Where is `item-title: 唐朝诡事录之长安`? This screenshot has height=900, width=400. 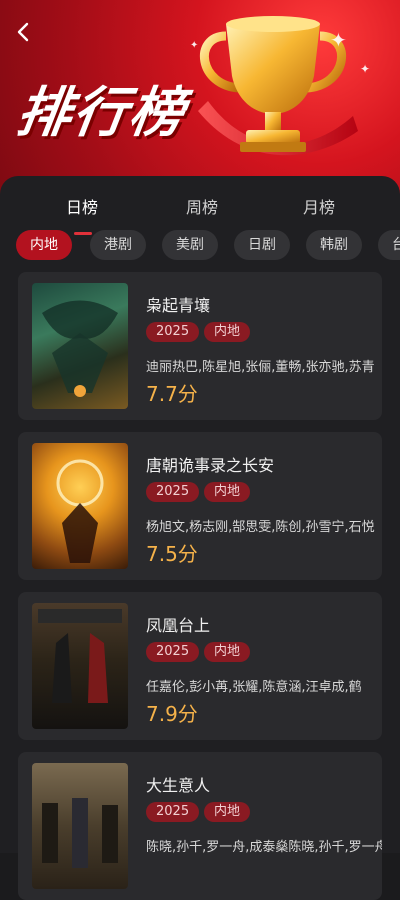
item-title: 唐朝诡事录之长安 is located at coordinates (210, 465).